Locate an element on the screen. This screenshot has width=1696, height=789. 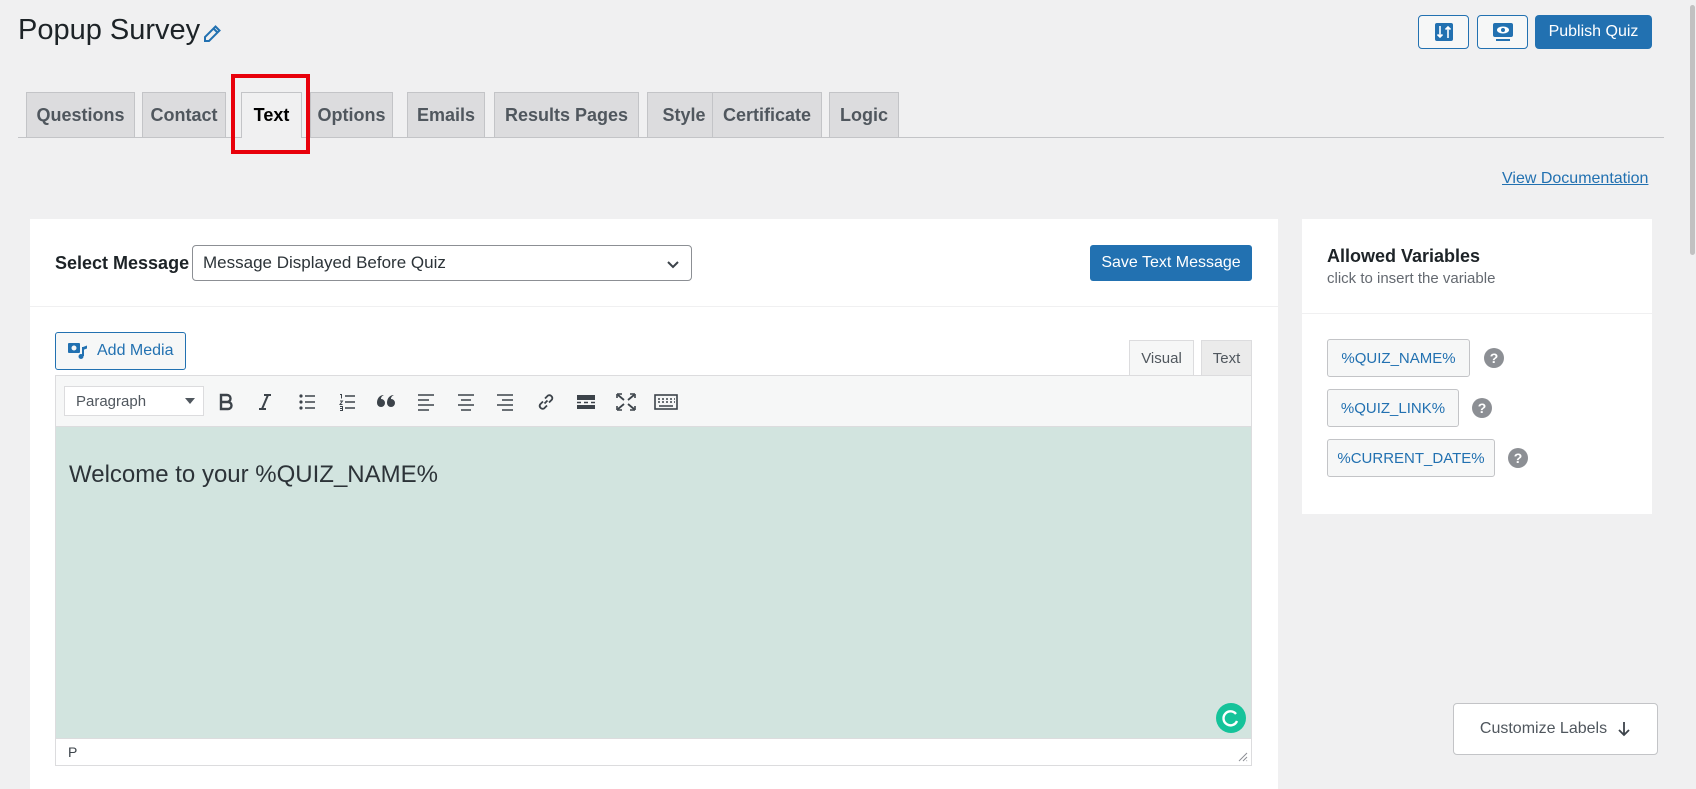
customize-labels-button: Customize Labels is located at coordinates (1555, 729).